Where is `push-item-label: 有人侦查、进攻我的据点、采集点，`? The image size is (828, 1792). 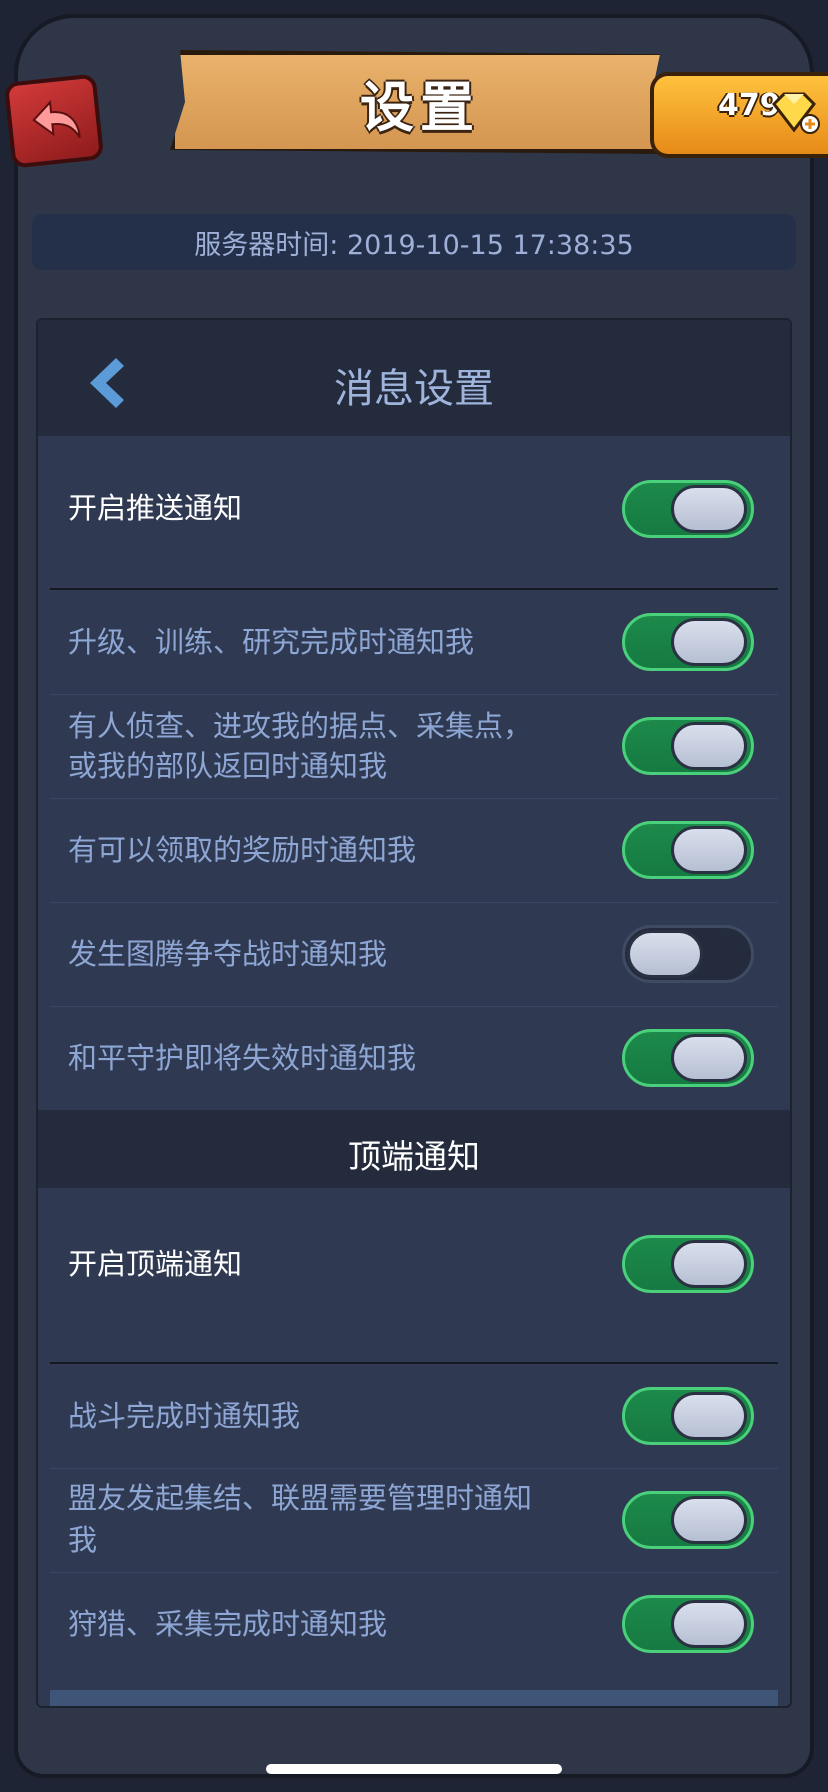
push-item-label: 有人侦查、进攻我的据点、采集点， is located at coordinates (300, 726).